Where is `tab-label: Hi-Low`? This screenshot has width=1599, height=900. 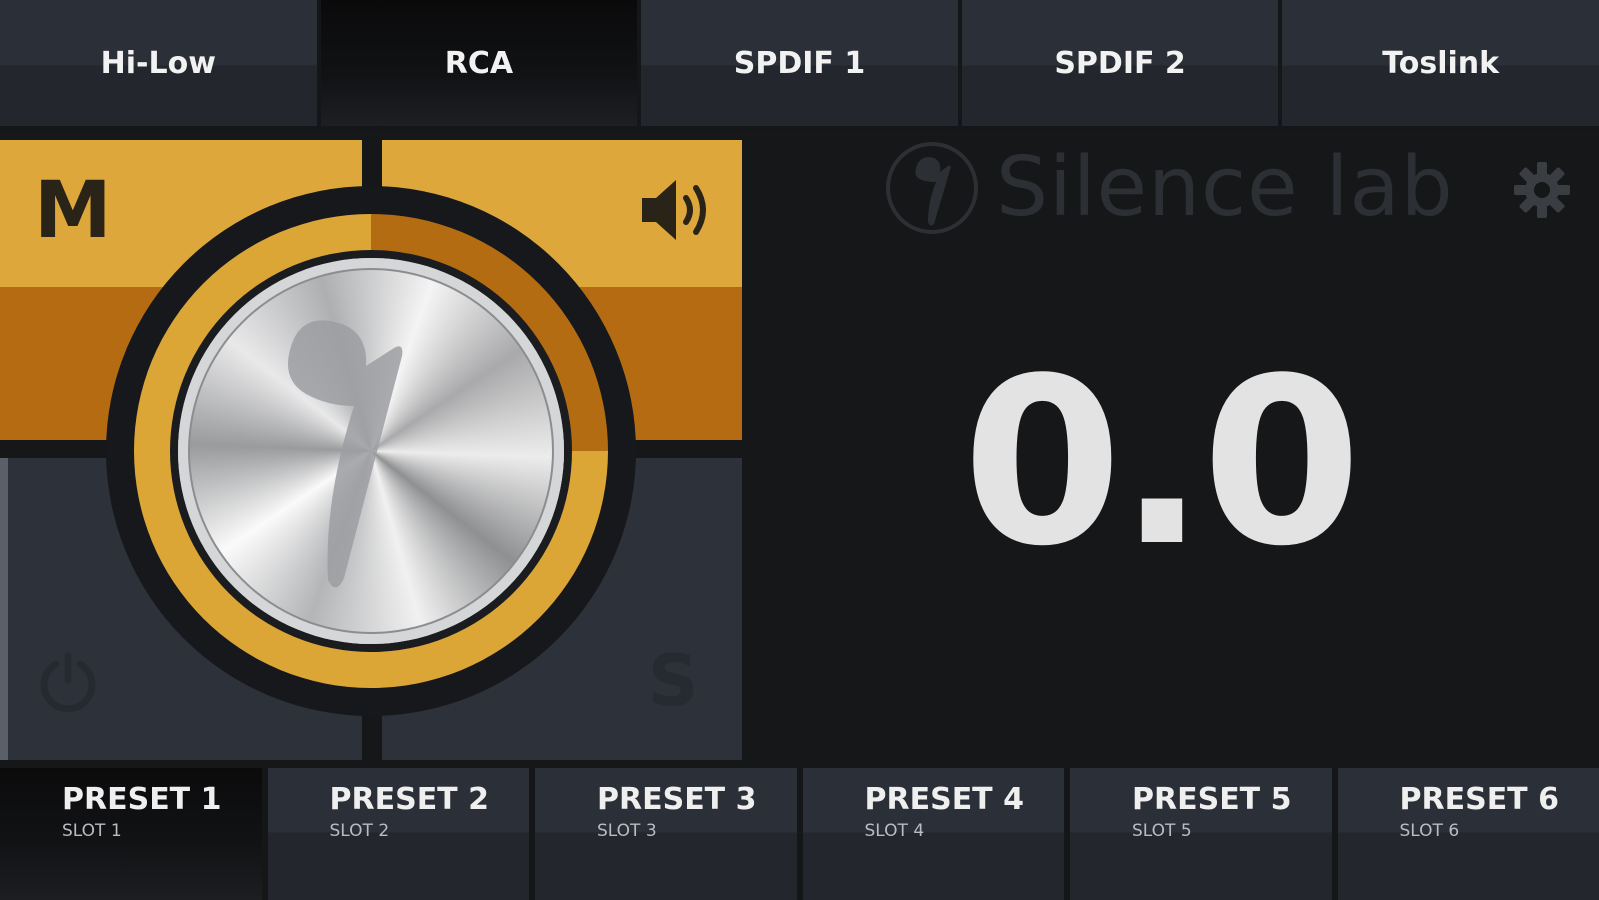
tab-label: Hi-Low is located at coordinates (158, 63).